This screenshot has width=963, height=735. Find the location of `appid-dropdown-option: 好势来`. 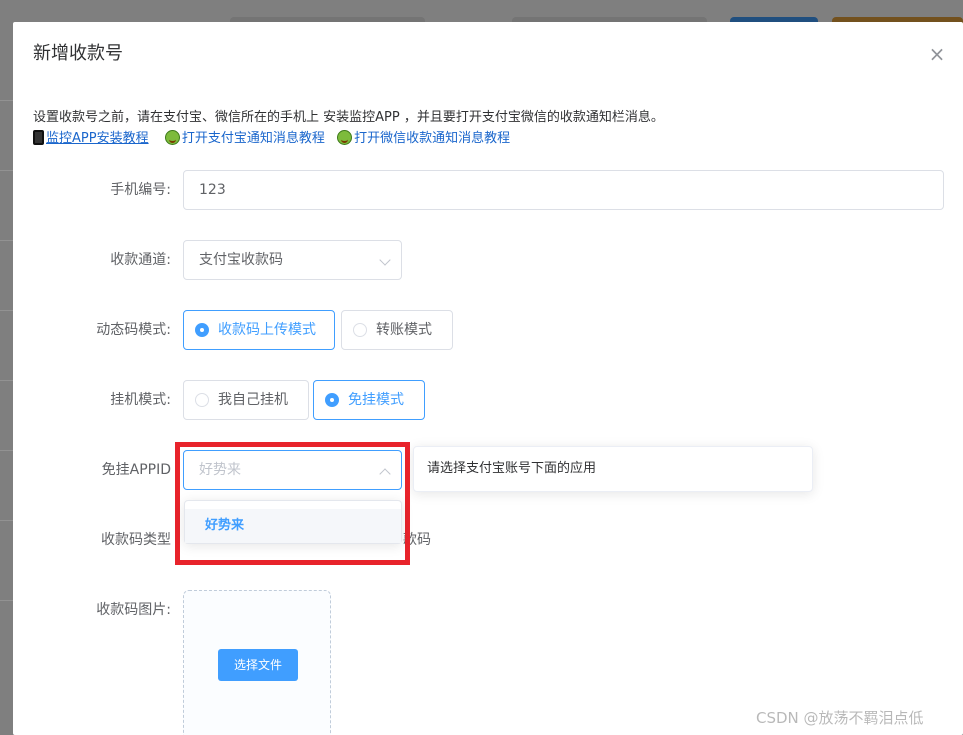

appid-dropdown-option: 好势来 is located at coordinates (293, 526).